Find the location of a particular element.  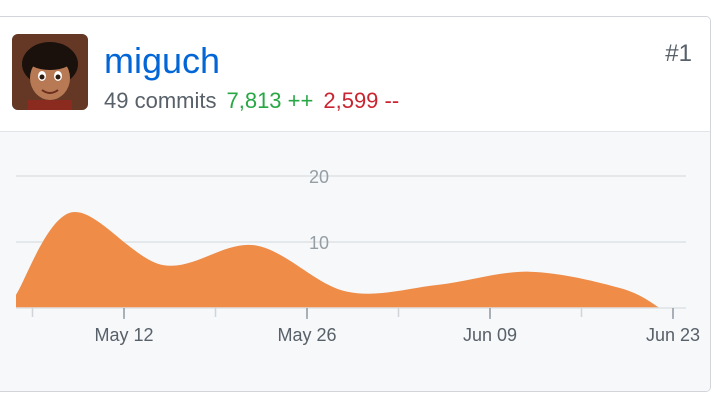

deletions-count: 2,599 -- is located at coordinates (361, 100).